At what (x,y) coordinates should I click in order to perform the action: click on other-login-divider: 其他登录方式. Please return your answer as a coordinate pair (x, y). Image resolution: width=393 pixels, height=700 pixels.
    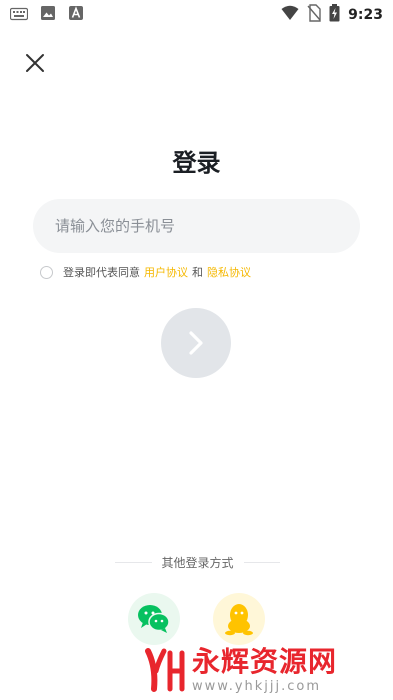
    Looking at the image, I should click on (198, 562).